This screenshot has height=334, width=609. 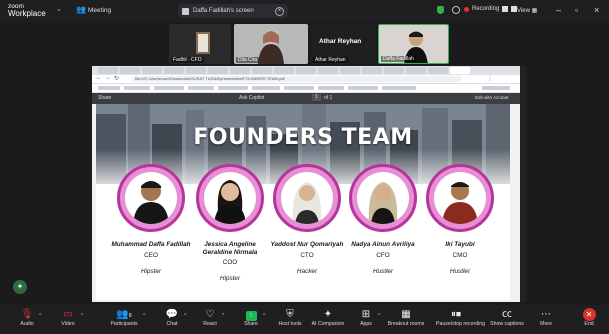 I want to click on menu-dots-icon: ⋮, so click(x=490, y=78).